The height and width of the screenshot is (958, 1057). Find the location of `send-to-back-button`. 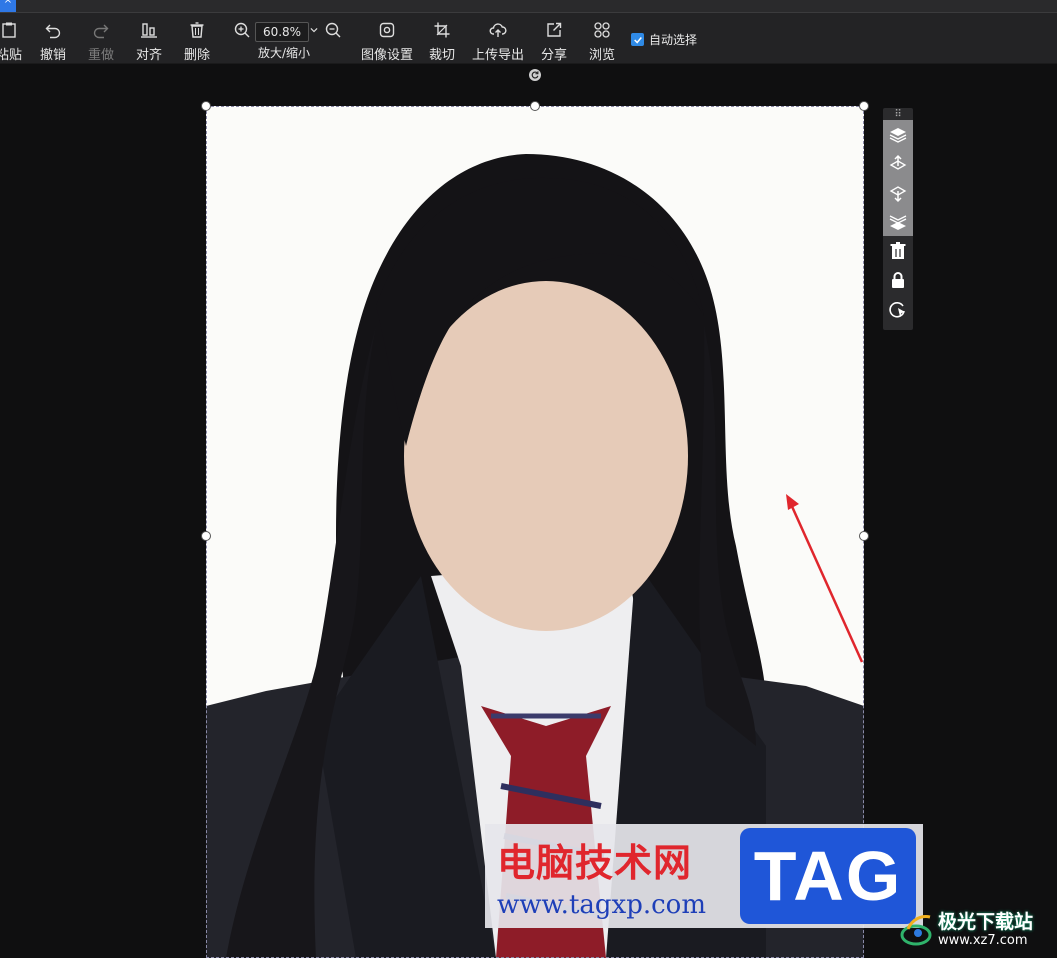

send-to-back-button is located at coordinates (898, 221).